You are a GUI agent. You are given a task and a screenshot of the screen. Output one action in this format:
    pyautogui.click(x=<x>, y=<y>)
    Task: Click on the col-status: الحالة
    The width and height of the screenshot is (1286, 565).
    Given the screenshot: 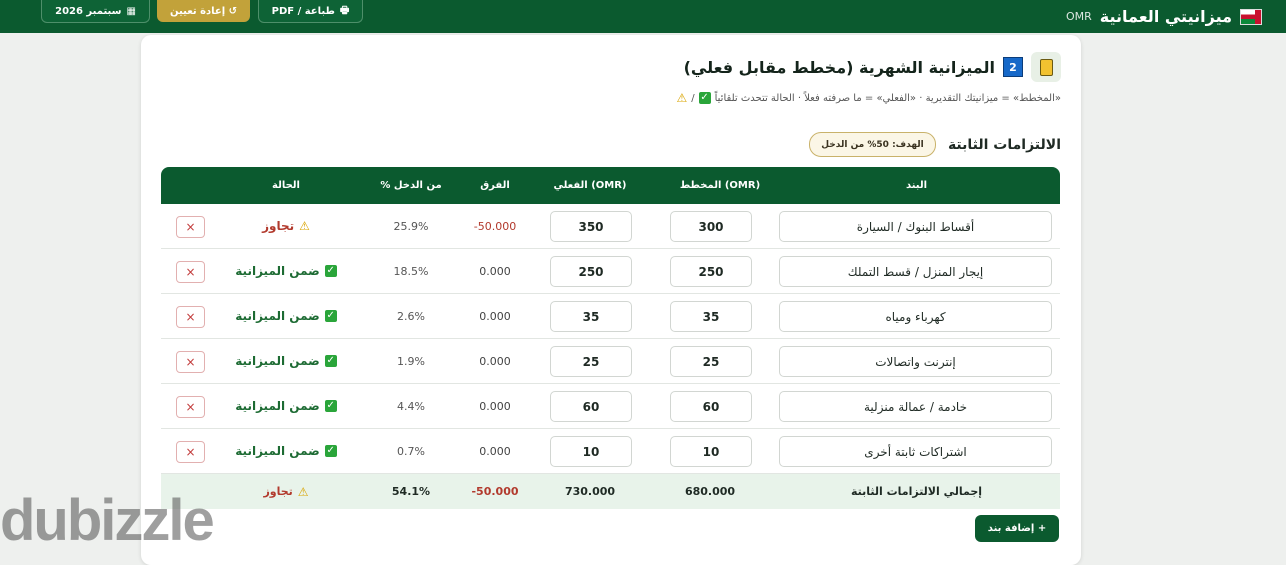 What is the action you would take?
    pyautogui.click(x=286, y=185)
    